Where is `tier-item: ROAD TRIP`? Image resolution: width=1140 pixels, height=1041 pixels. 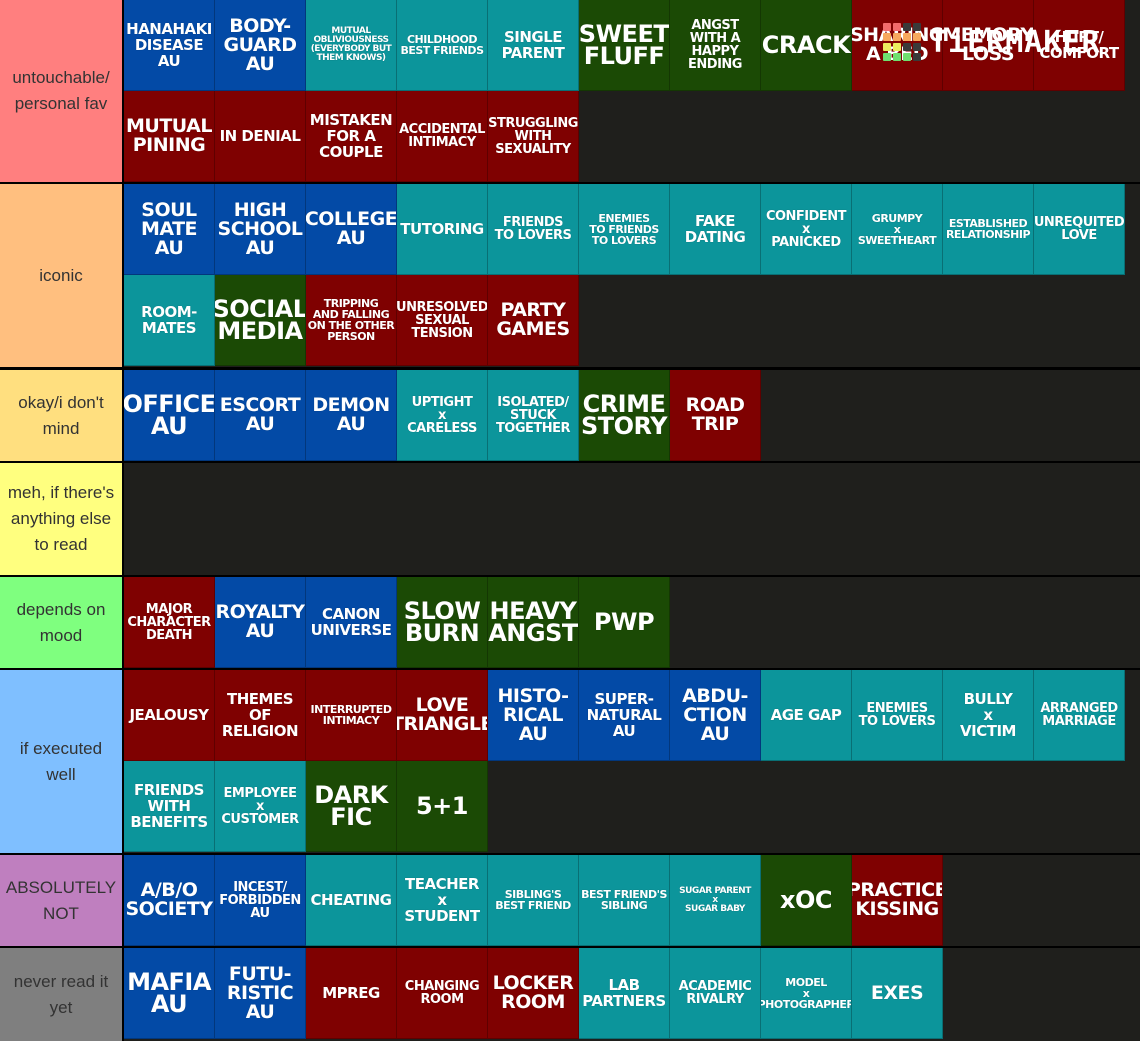 tier-item: ROAD TRIP is located at coordinates (715, 415).